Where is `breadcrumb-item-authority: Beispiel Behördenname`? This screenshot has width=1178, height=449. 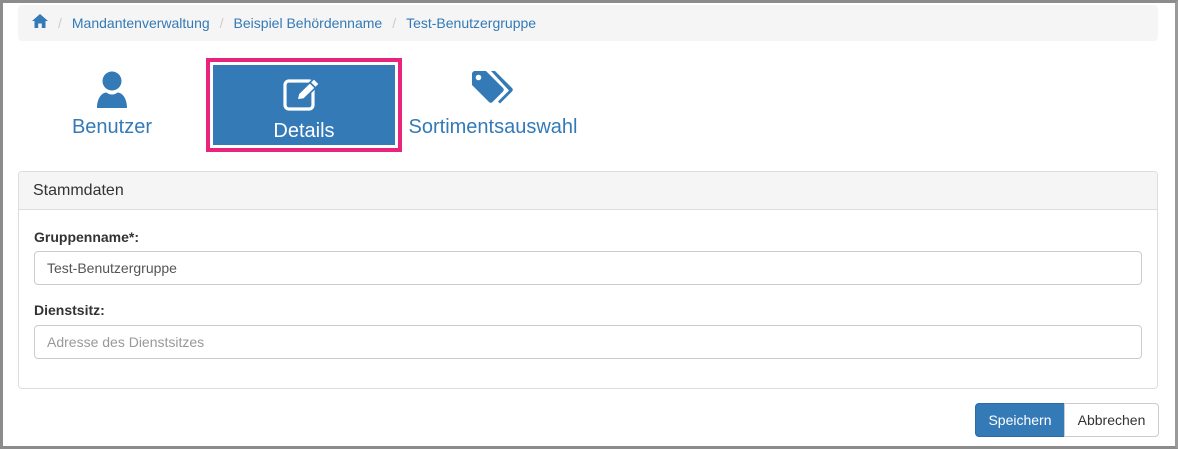
breadcrumb-item-authority: Beispiel Behördenname is located at coordinates (308, 23).